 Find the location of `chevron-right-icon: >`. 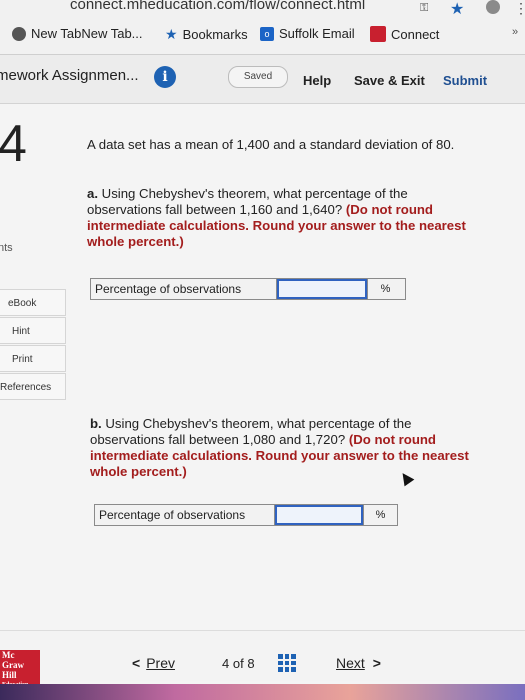

chevron-right-icon: > is located at coordinates (376, 663).